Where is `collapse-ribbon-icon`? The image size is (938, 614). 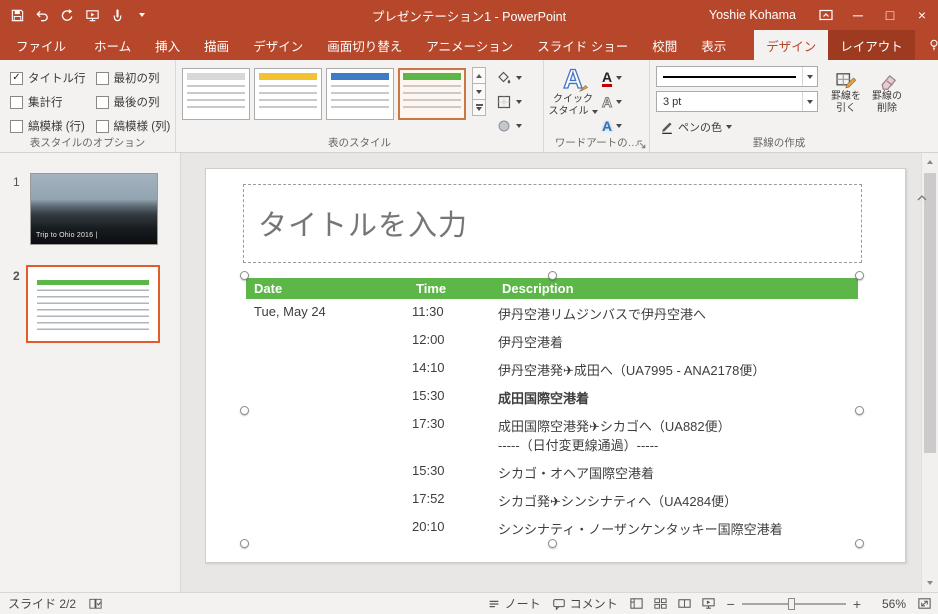
collapse-ribbon-icon is located at coordinates (923, 199).